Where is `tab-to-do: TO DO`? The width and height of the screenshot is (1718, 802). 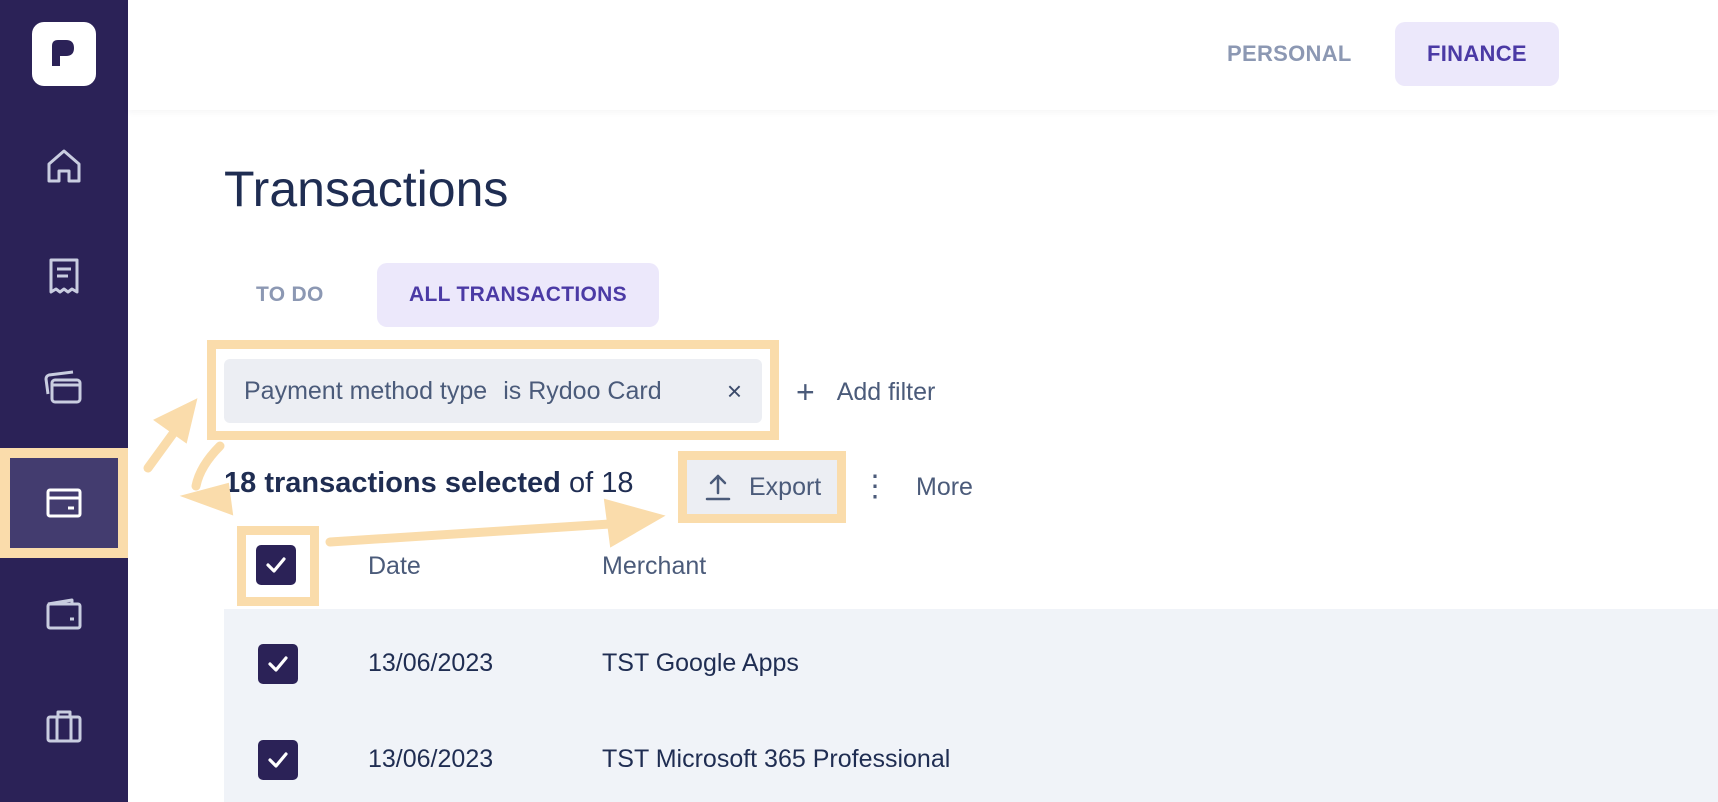
tab-to-do: TO DO is located at coordinates (290, 295).